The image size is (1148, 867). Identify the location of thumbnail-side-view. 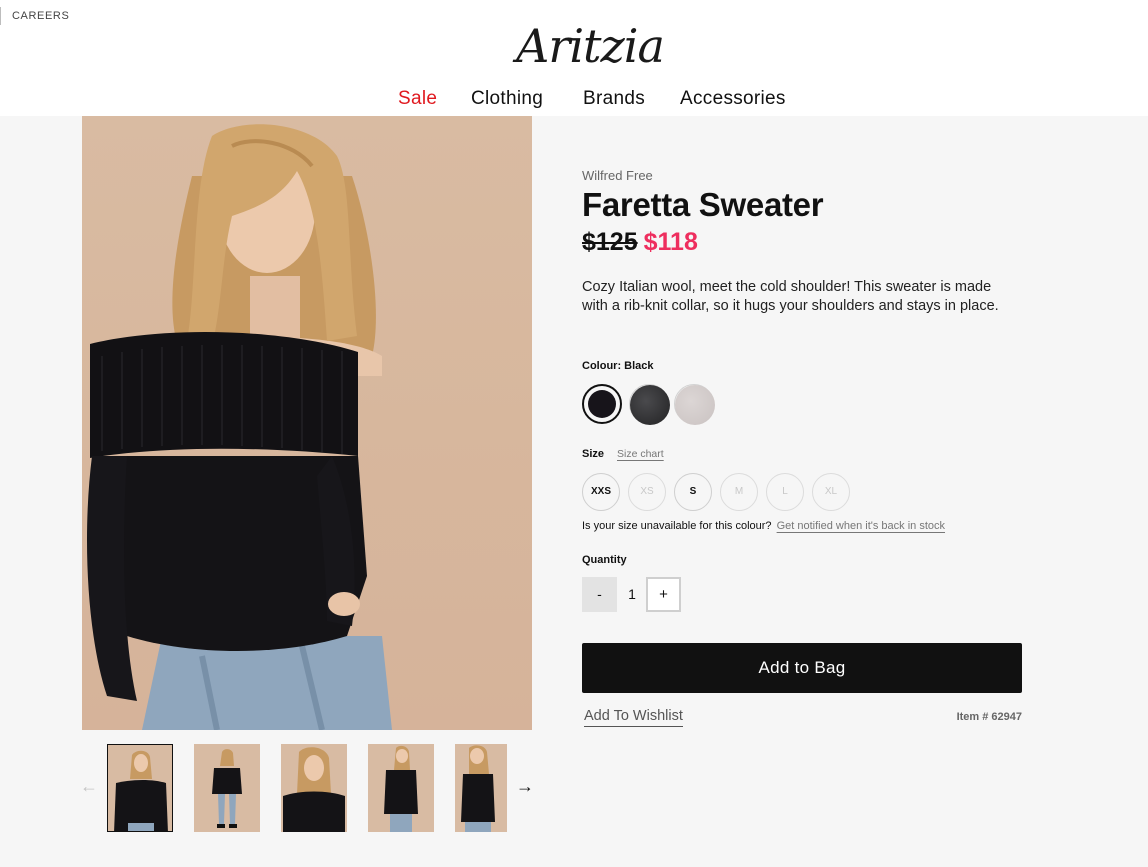
(401, 788).